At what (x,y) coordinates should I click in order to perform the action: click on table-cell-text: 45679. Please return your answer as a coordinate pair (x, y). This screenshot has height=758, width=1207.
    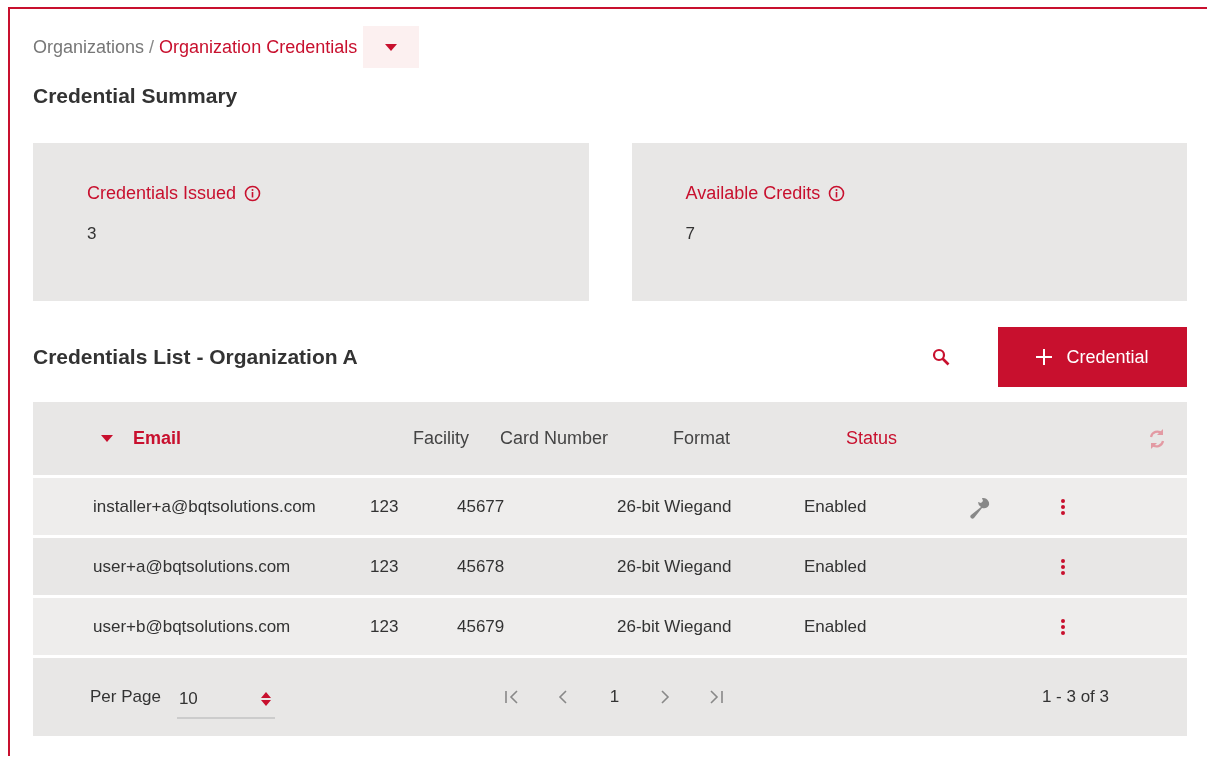
    Looking at the image, I should click on (481, 626).